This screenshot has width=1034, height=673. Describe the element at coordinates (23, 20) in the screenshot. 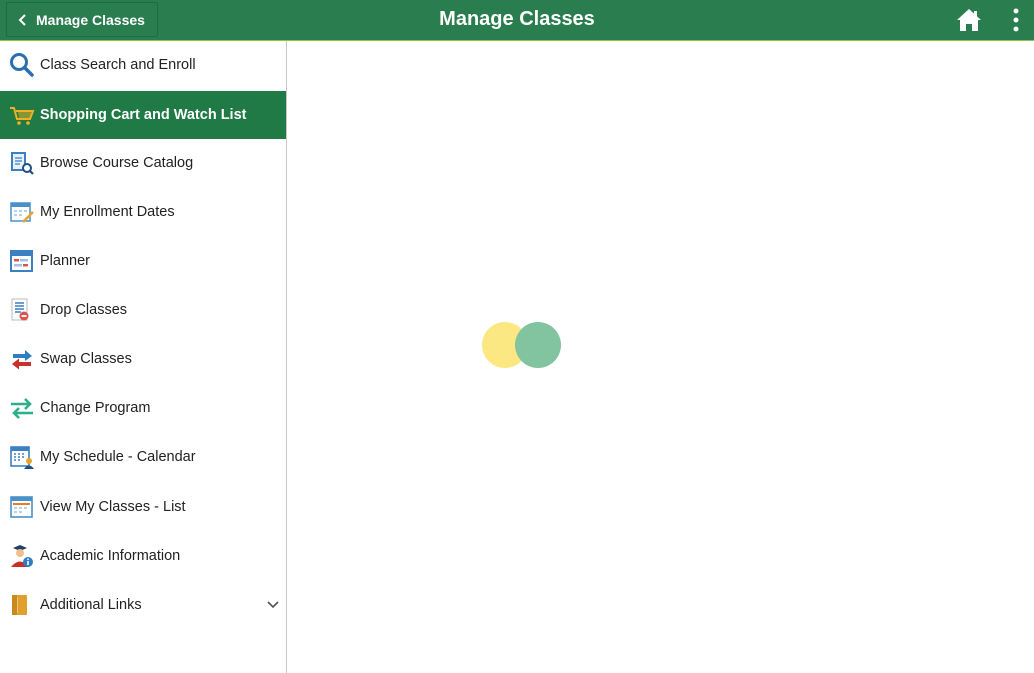

I see `chevron-left-icon` at that location.